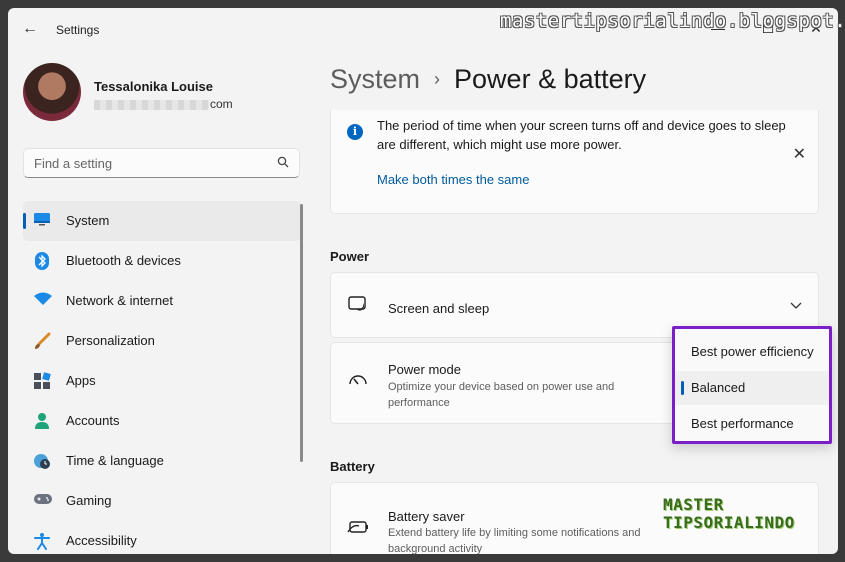  Describe the element at coordinates (752, 388) in the screenshot. I see `power-mode-option-selected: Balanced` at that location.